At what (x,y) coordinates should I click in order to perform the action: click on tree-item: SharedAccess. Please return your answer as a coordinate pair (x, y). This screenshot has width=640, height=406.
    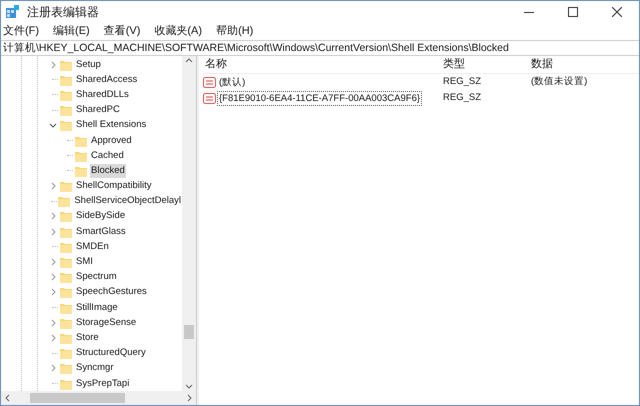
    Looking at the image, I should click on (106, 79).